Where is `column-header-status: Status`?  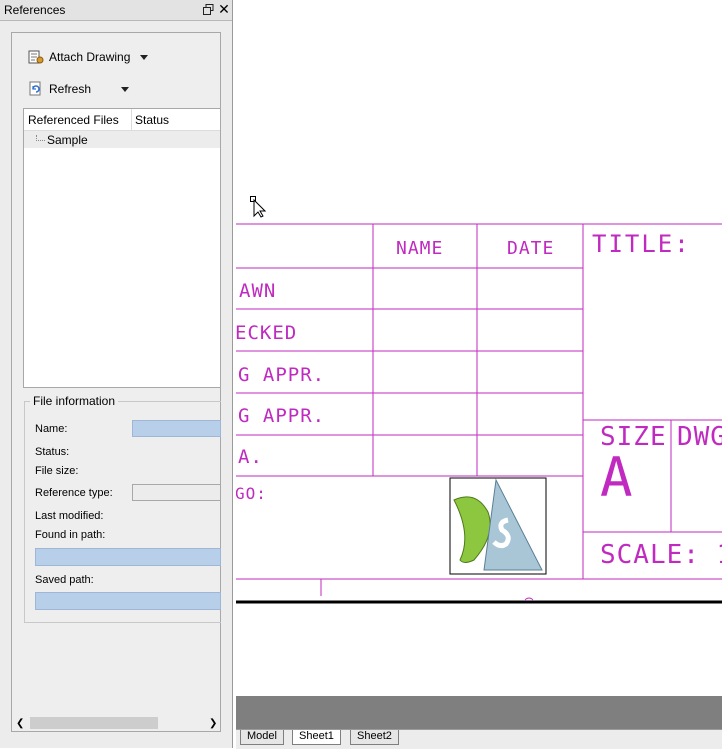 column-header-status: Status is located at coordinates (152, 120).